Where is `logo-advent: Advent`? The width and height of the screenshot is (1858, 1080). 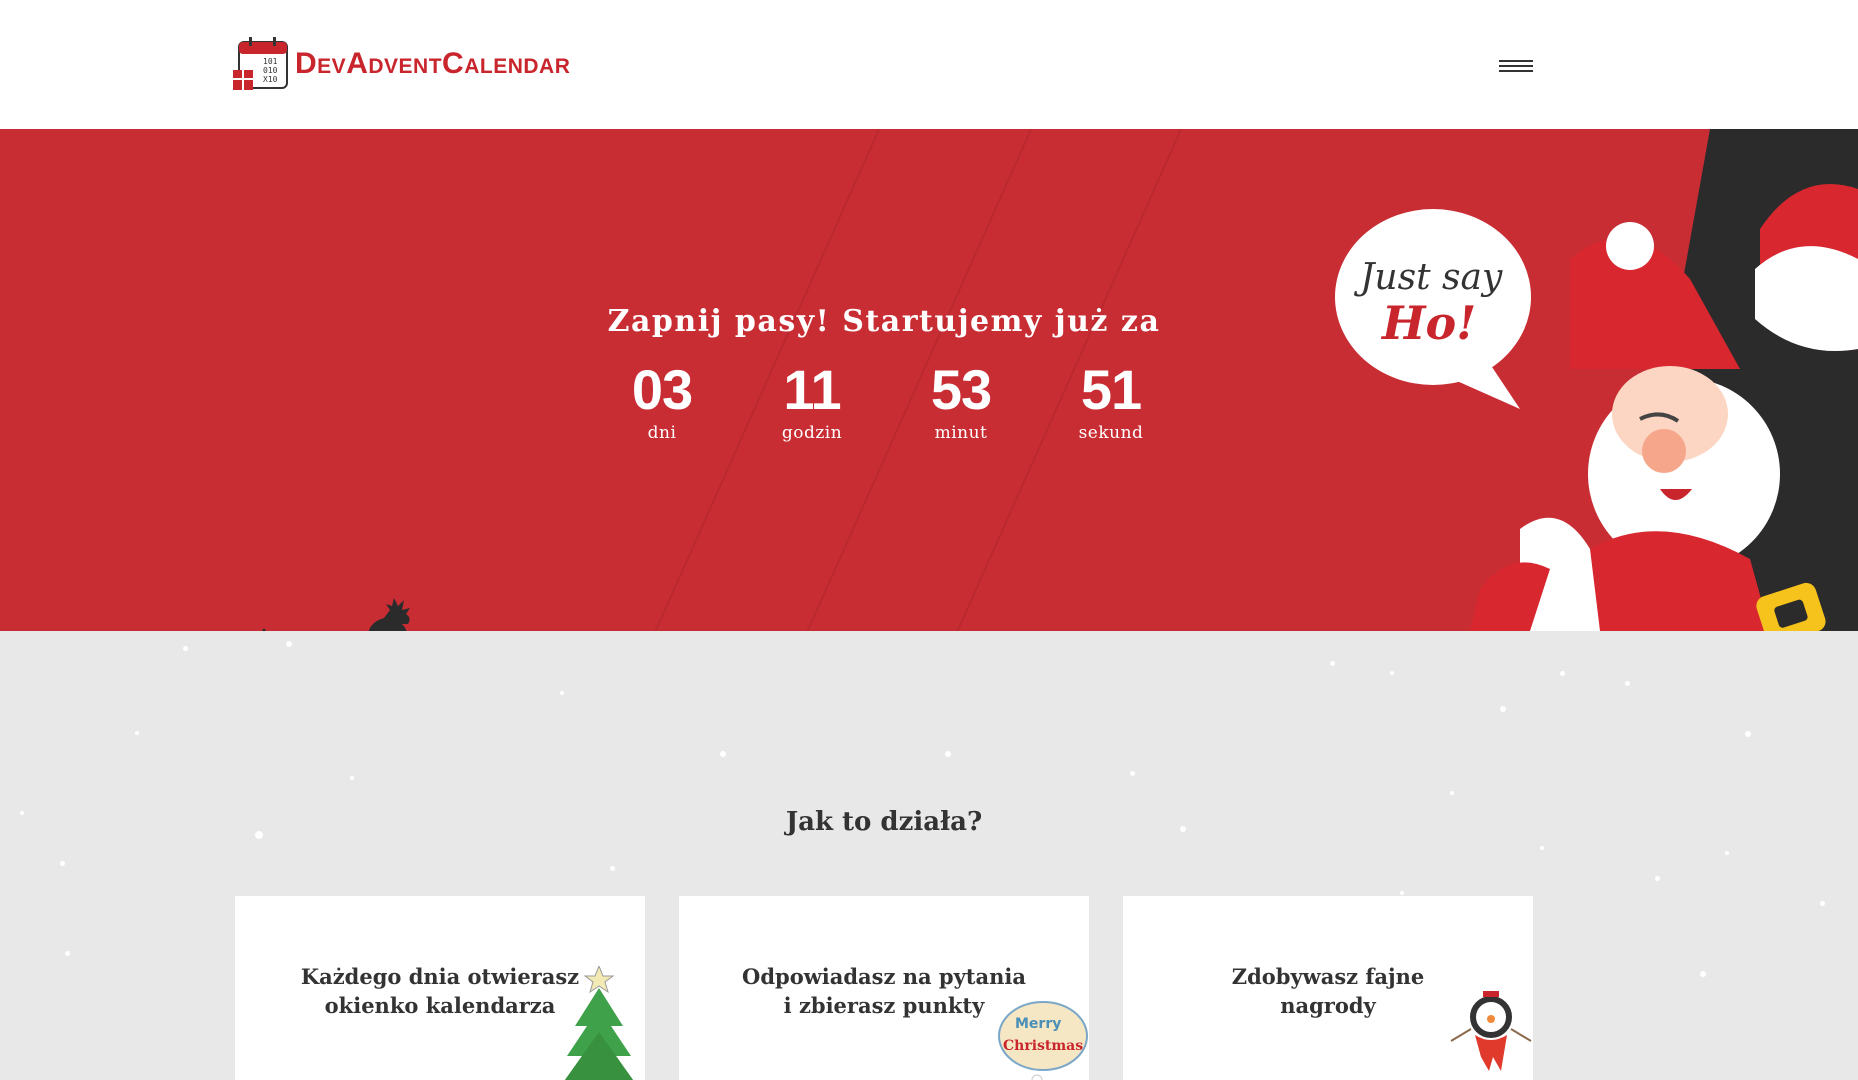 logo-advent: Advent is located at coordinates (394, 63).